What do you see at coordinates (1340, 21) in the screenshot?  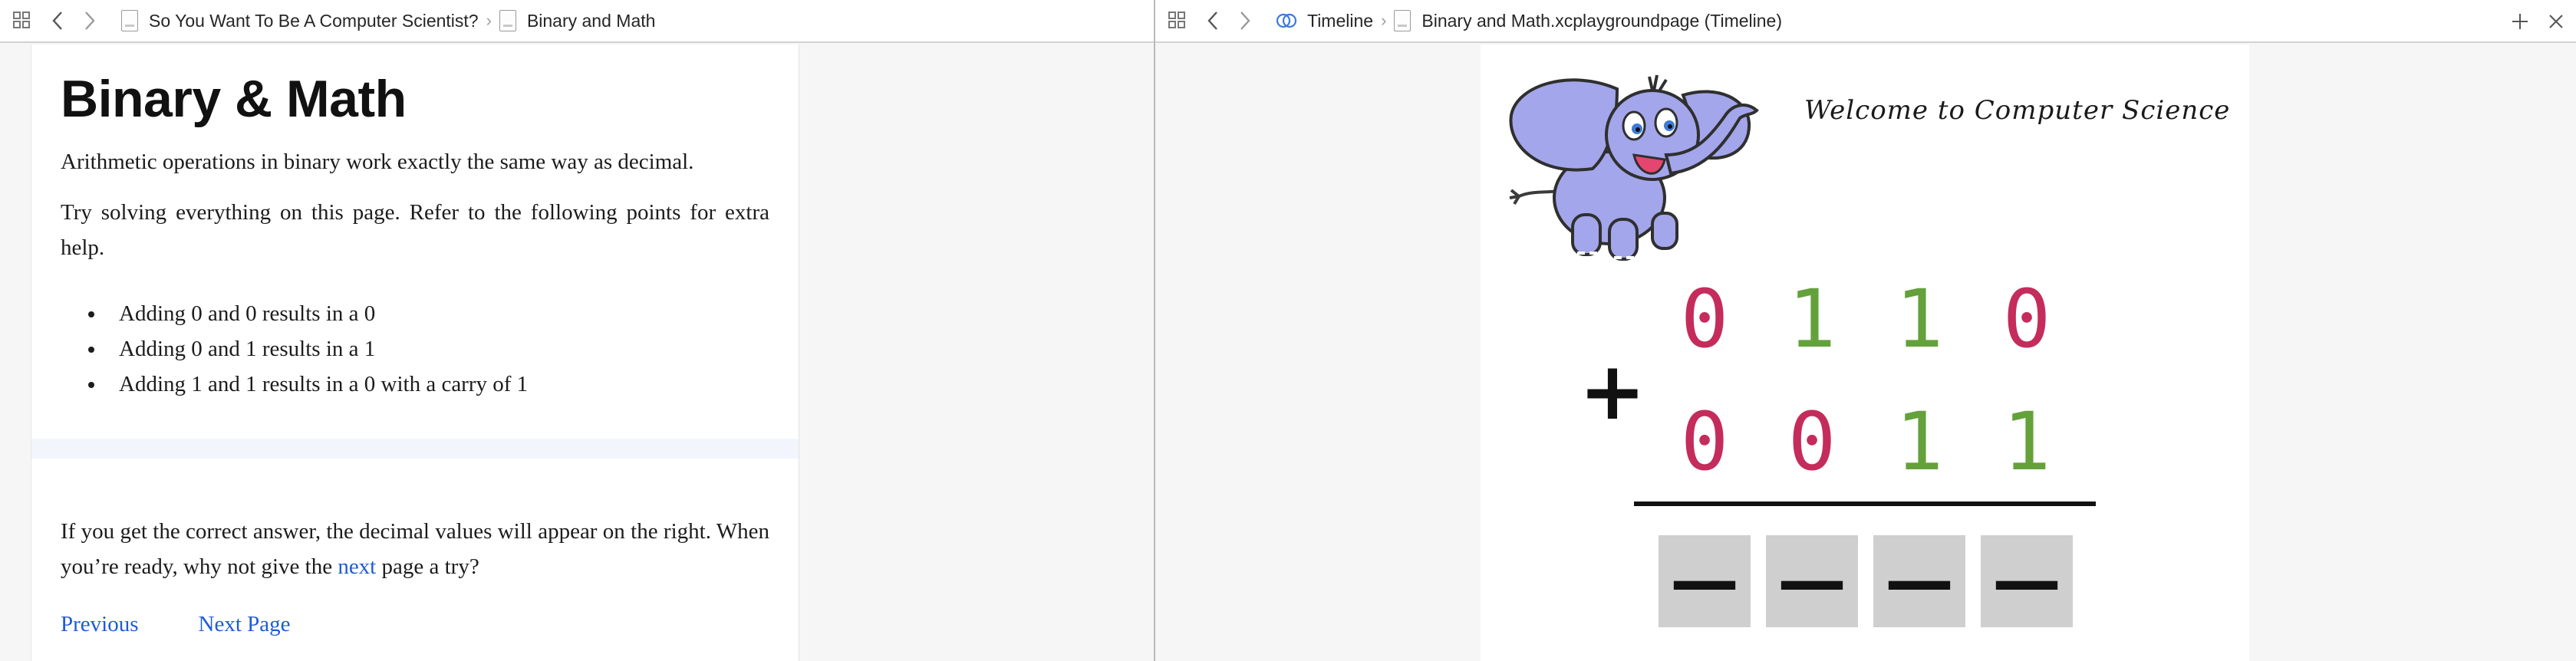 I see `breadcrumb-timeline: Timeline` at bounding box center [1340, 21].